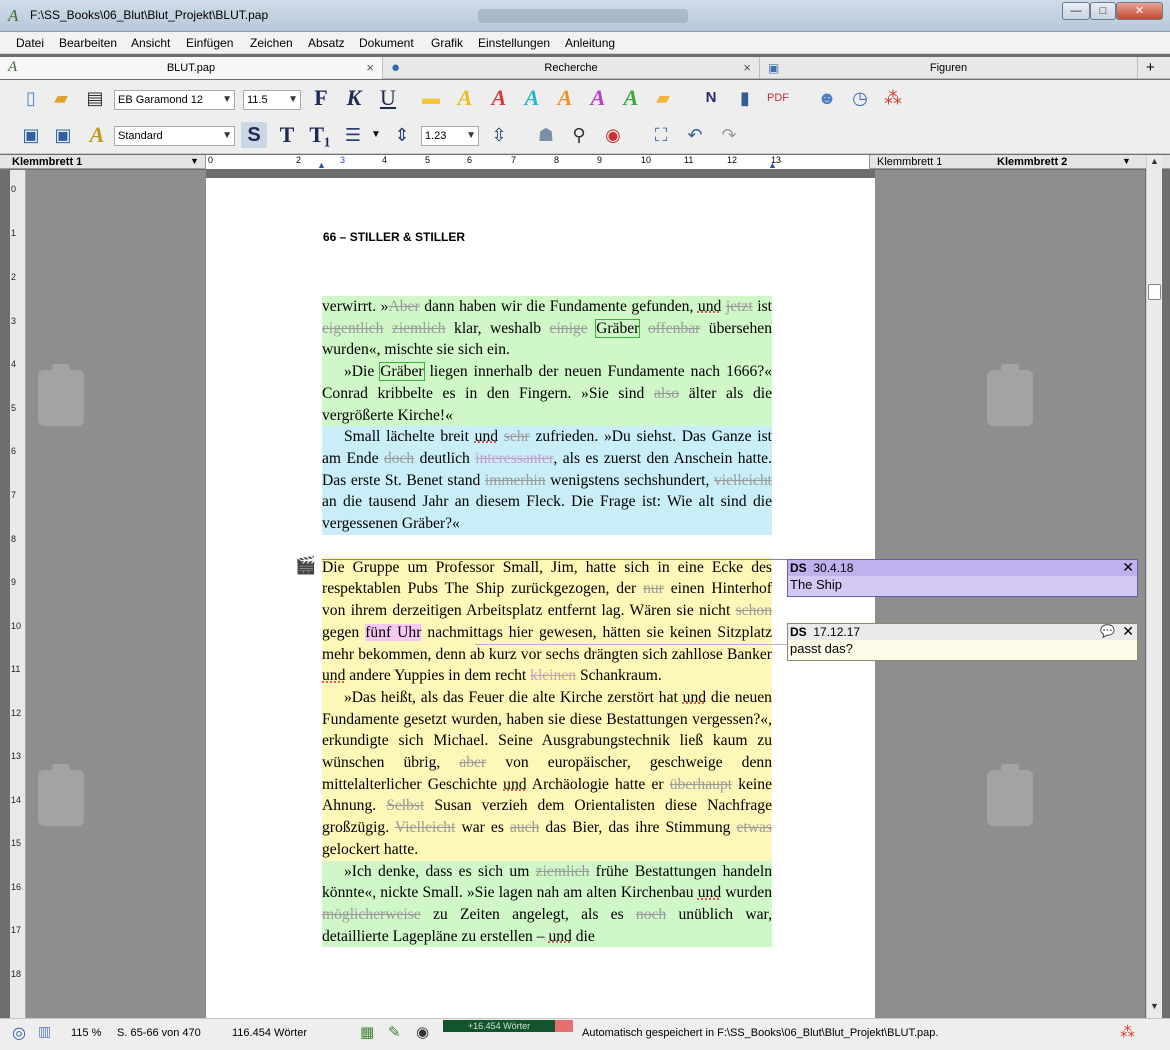 This screenshot has height=1050, width=1170. I want to click on comment-bubble-icon: ▰, so click(663, 98).